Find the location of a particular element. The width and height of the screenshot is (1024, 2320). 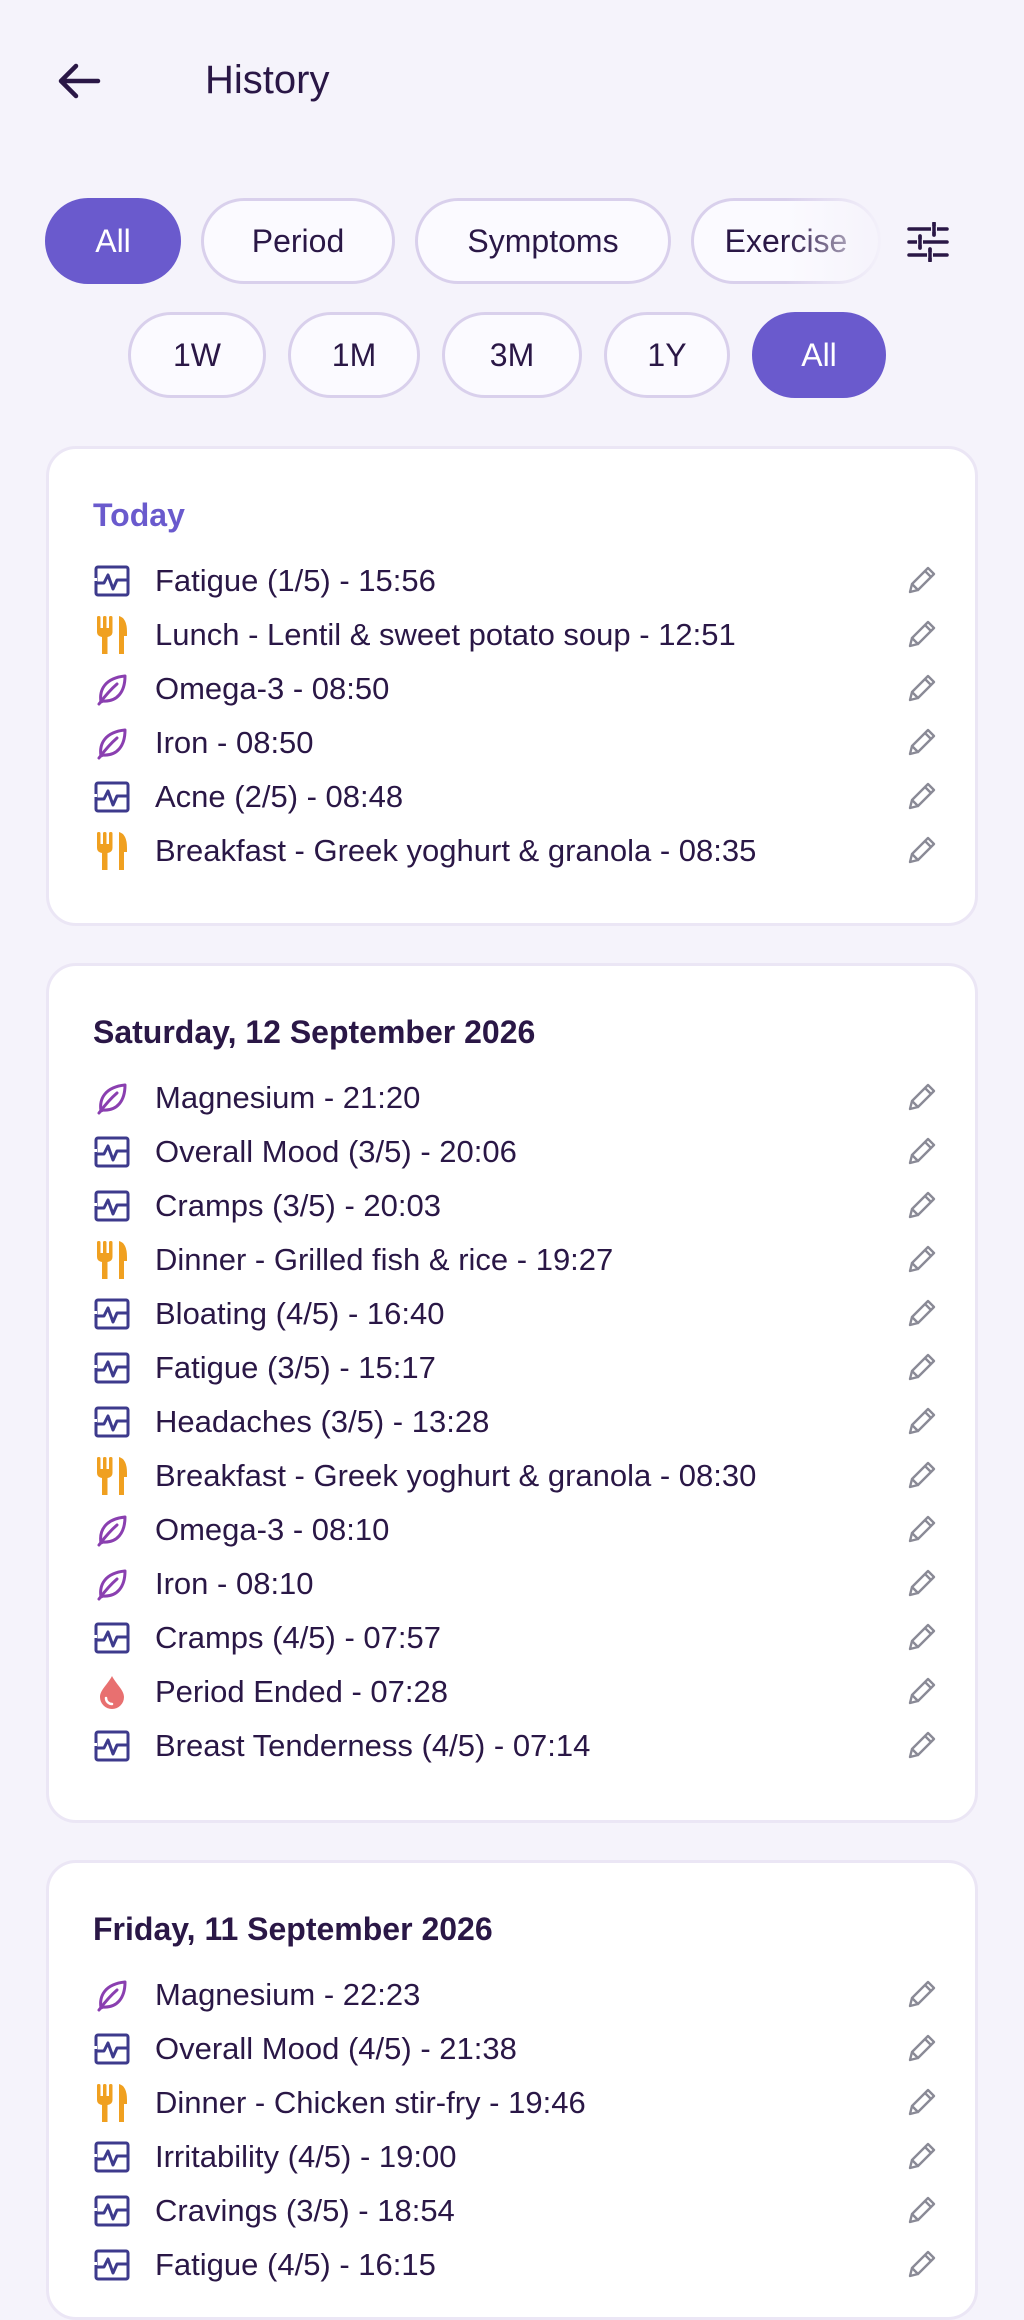

category-chip-exercise: Exercise is located at coordinates (786, 241).